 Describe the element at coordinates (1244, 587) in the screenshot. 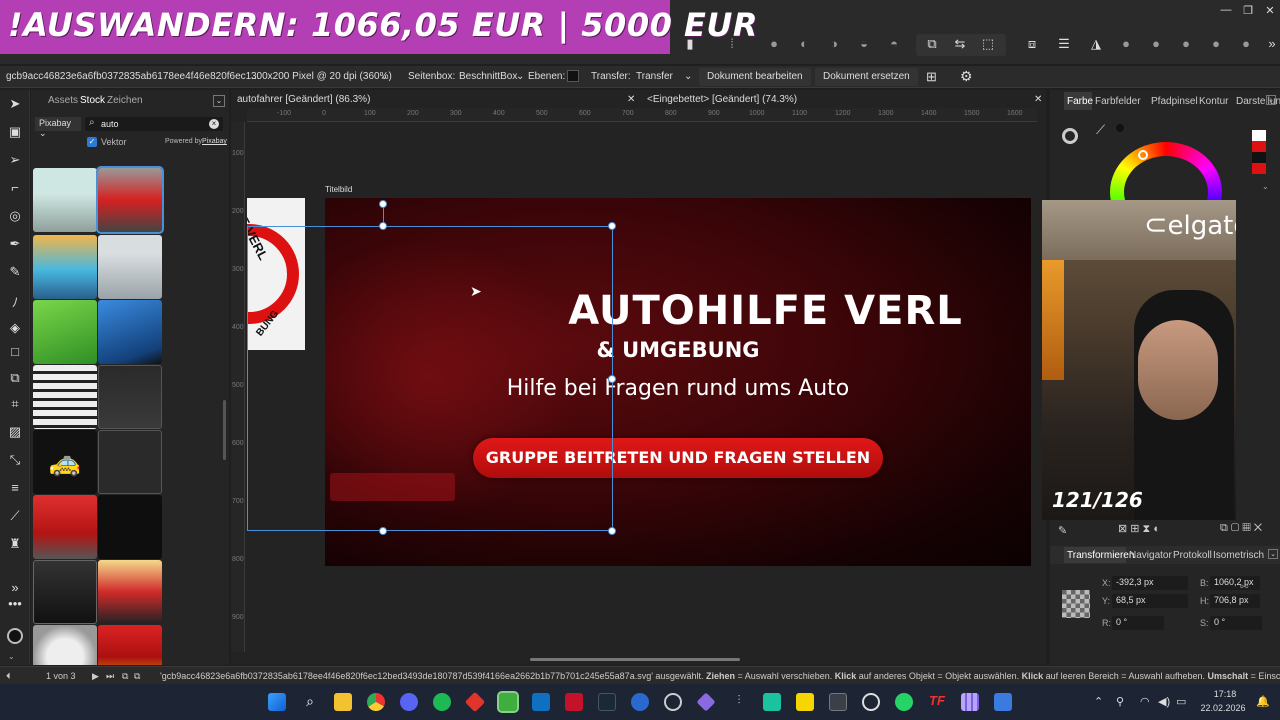

I see `link-icon: ⚯` at that location.